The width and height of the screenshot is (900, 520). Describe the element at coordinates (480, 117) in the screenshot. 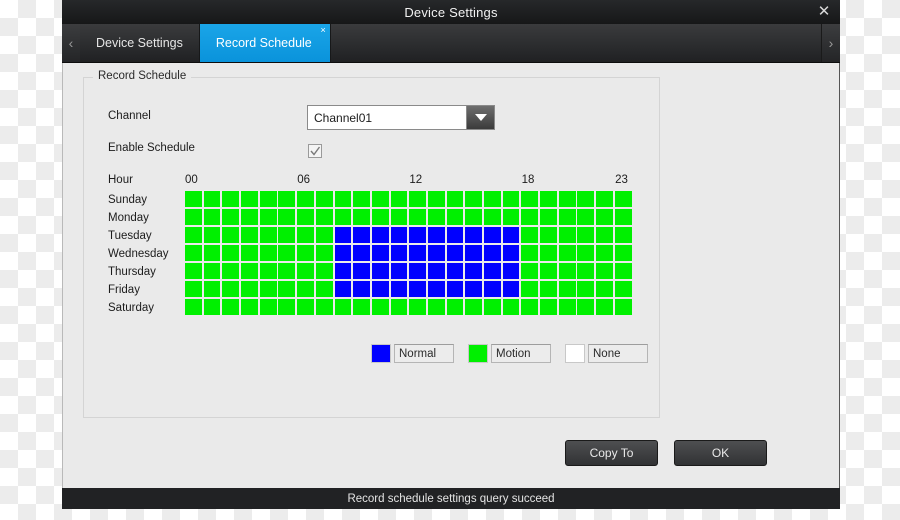

I see `chevron-down-icon` at that location.